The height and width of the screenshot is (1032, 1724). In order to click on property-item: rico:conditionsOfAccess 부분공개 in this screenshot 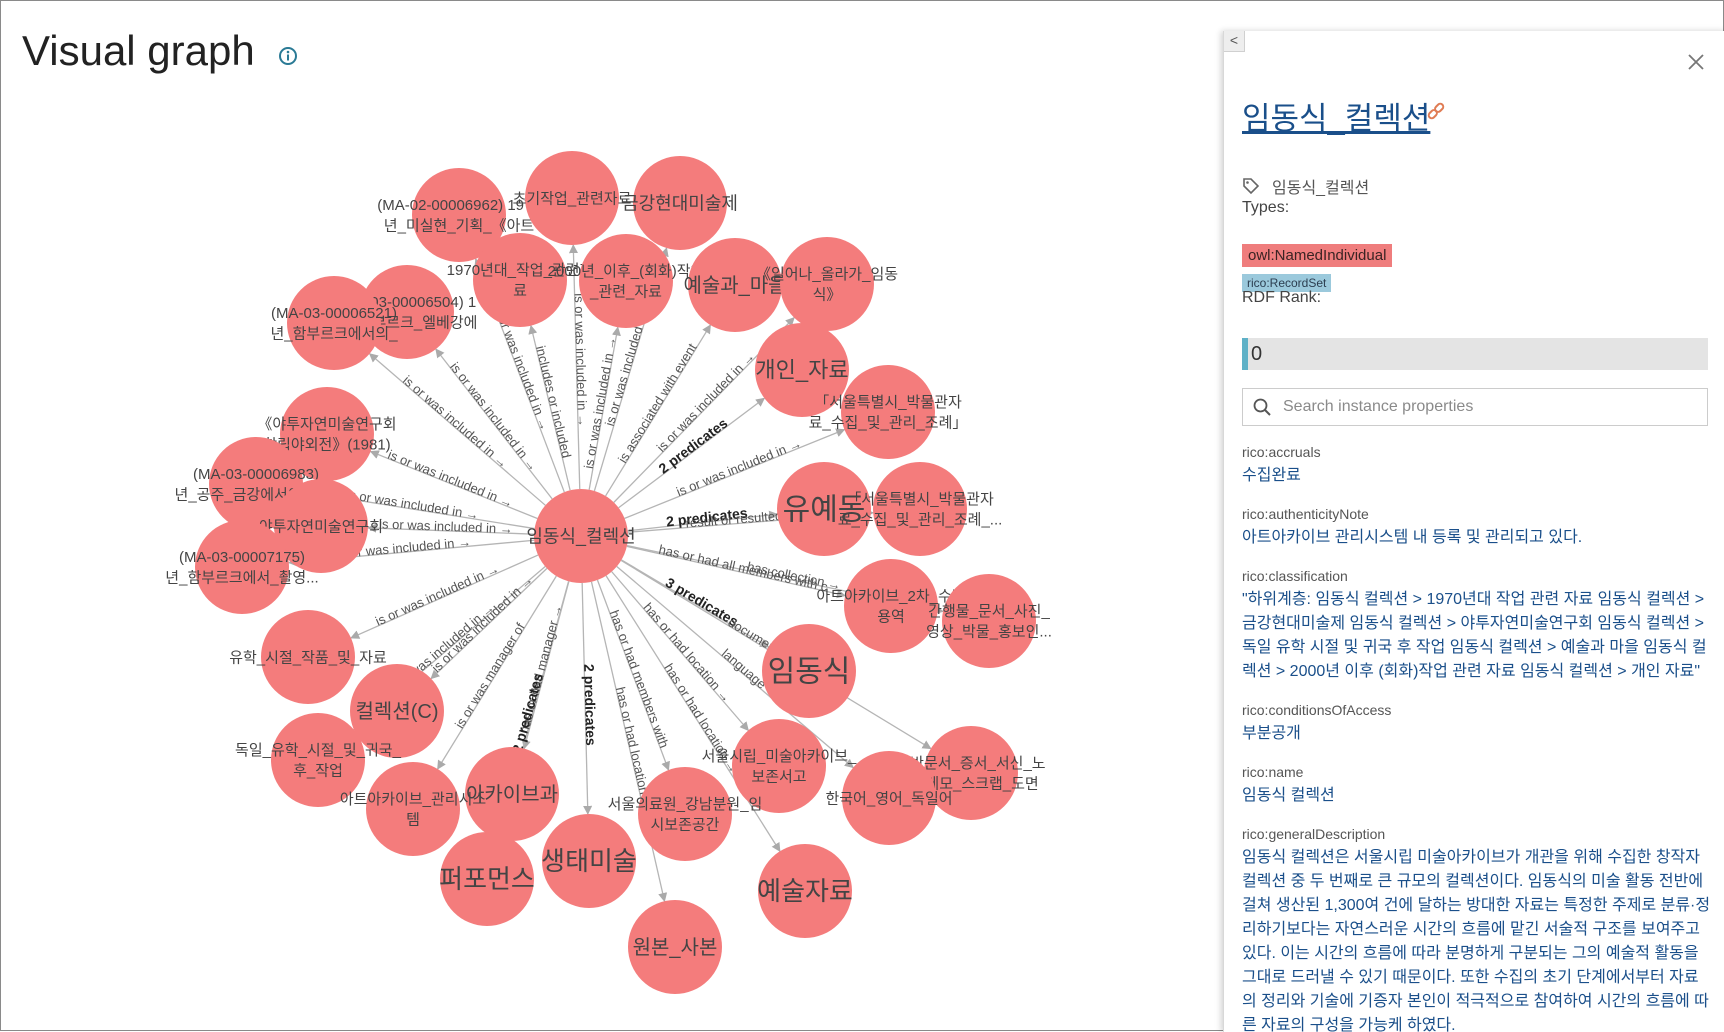, I will do `click(1477, 724)`.